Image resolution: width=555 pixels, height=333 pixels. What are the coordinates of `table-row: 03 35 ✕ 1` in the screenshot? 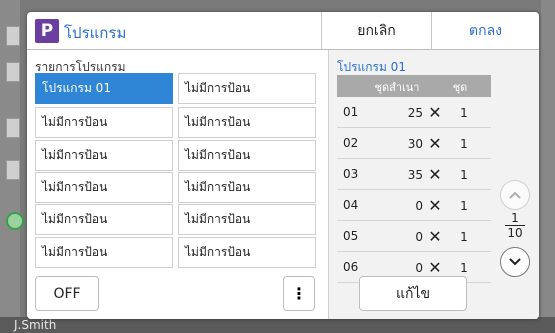 It's located at (414, 174).